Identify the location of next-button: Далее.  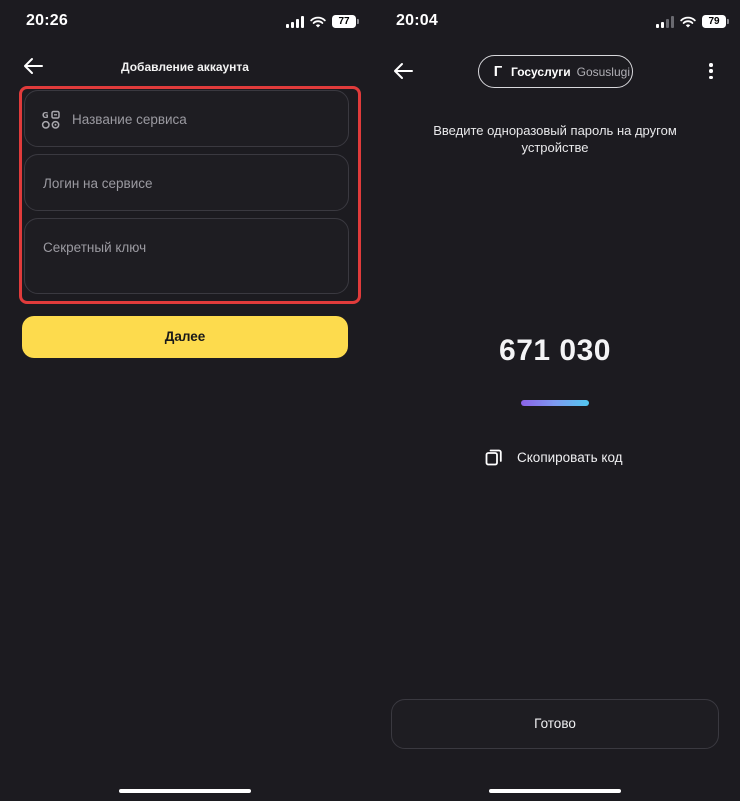
(185, 337).